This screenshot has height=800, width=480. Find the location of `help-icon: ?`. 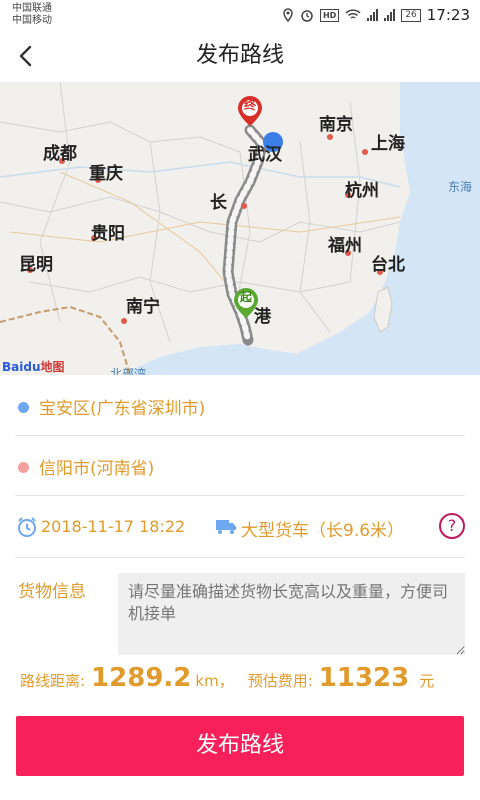

help-icon: ? is located at coordinates (452, 526).